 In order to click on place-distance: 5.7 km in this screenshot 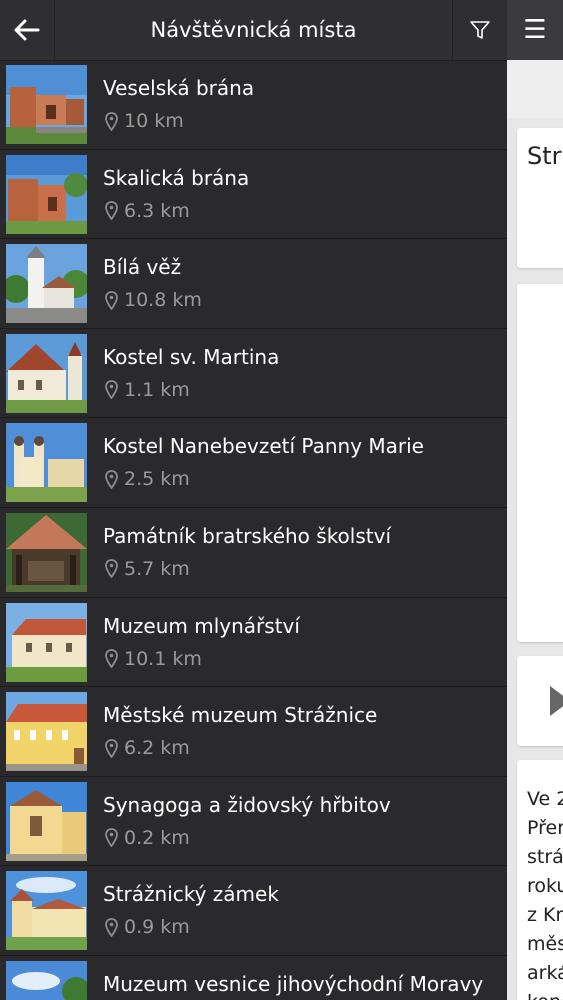, I will do `click(147, 569)`.